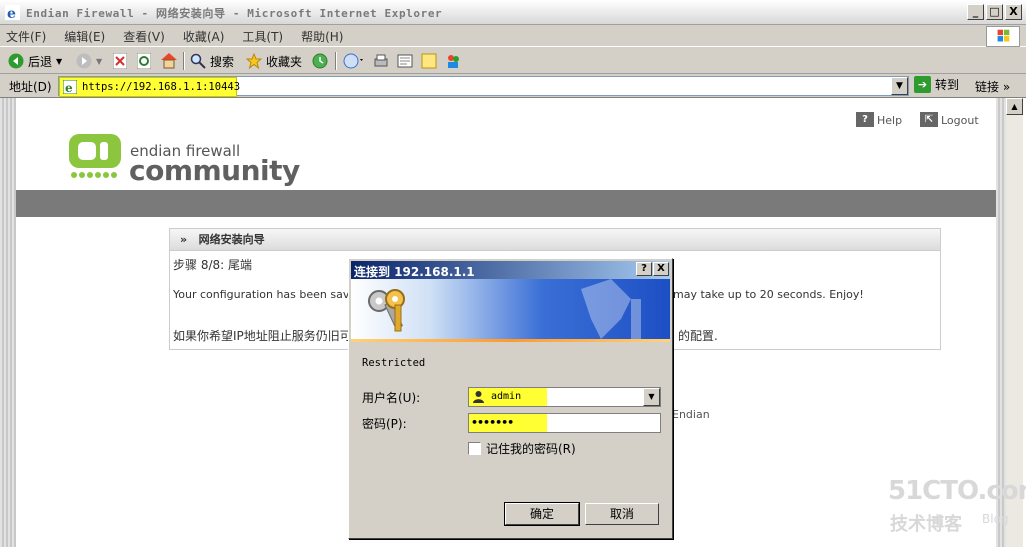 The width and height of the screenshot is (1026, 547). I want to click on logout-link: ⇱ Logout, so click(949, 119).